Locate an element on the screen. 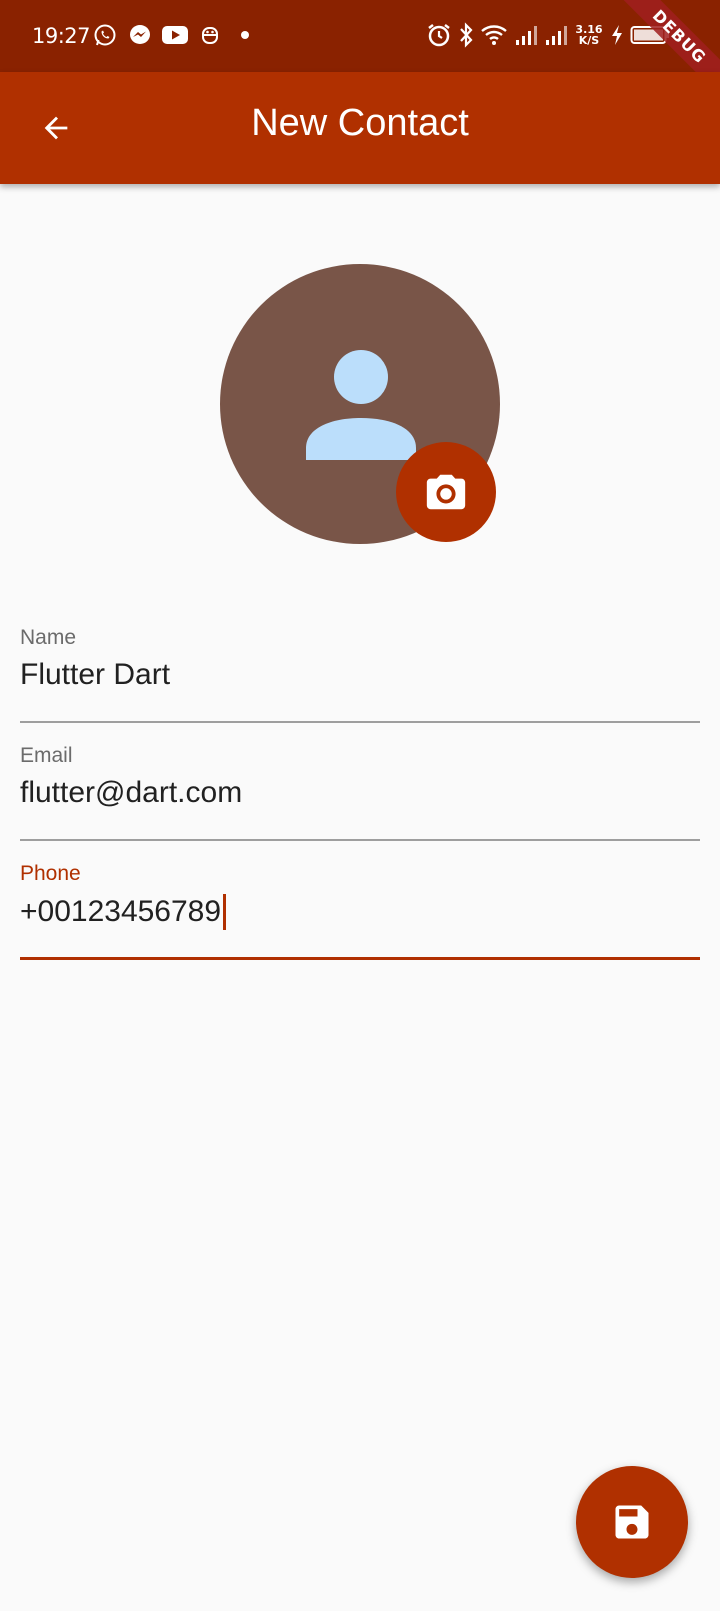 The width and height of the screenshot is (720, 1611). phone-label: Phone is located at coordinates (50, 873).